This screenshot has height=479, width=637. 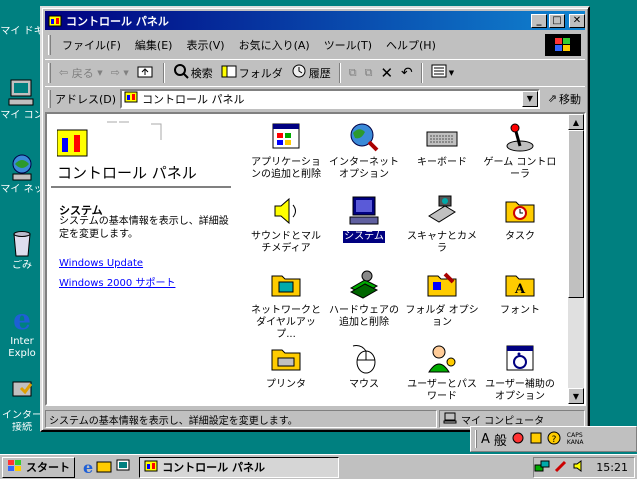 I want to click on search-button: 検索, so click(x=193, y=72).